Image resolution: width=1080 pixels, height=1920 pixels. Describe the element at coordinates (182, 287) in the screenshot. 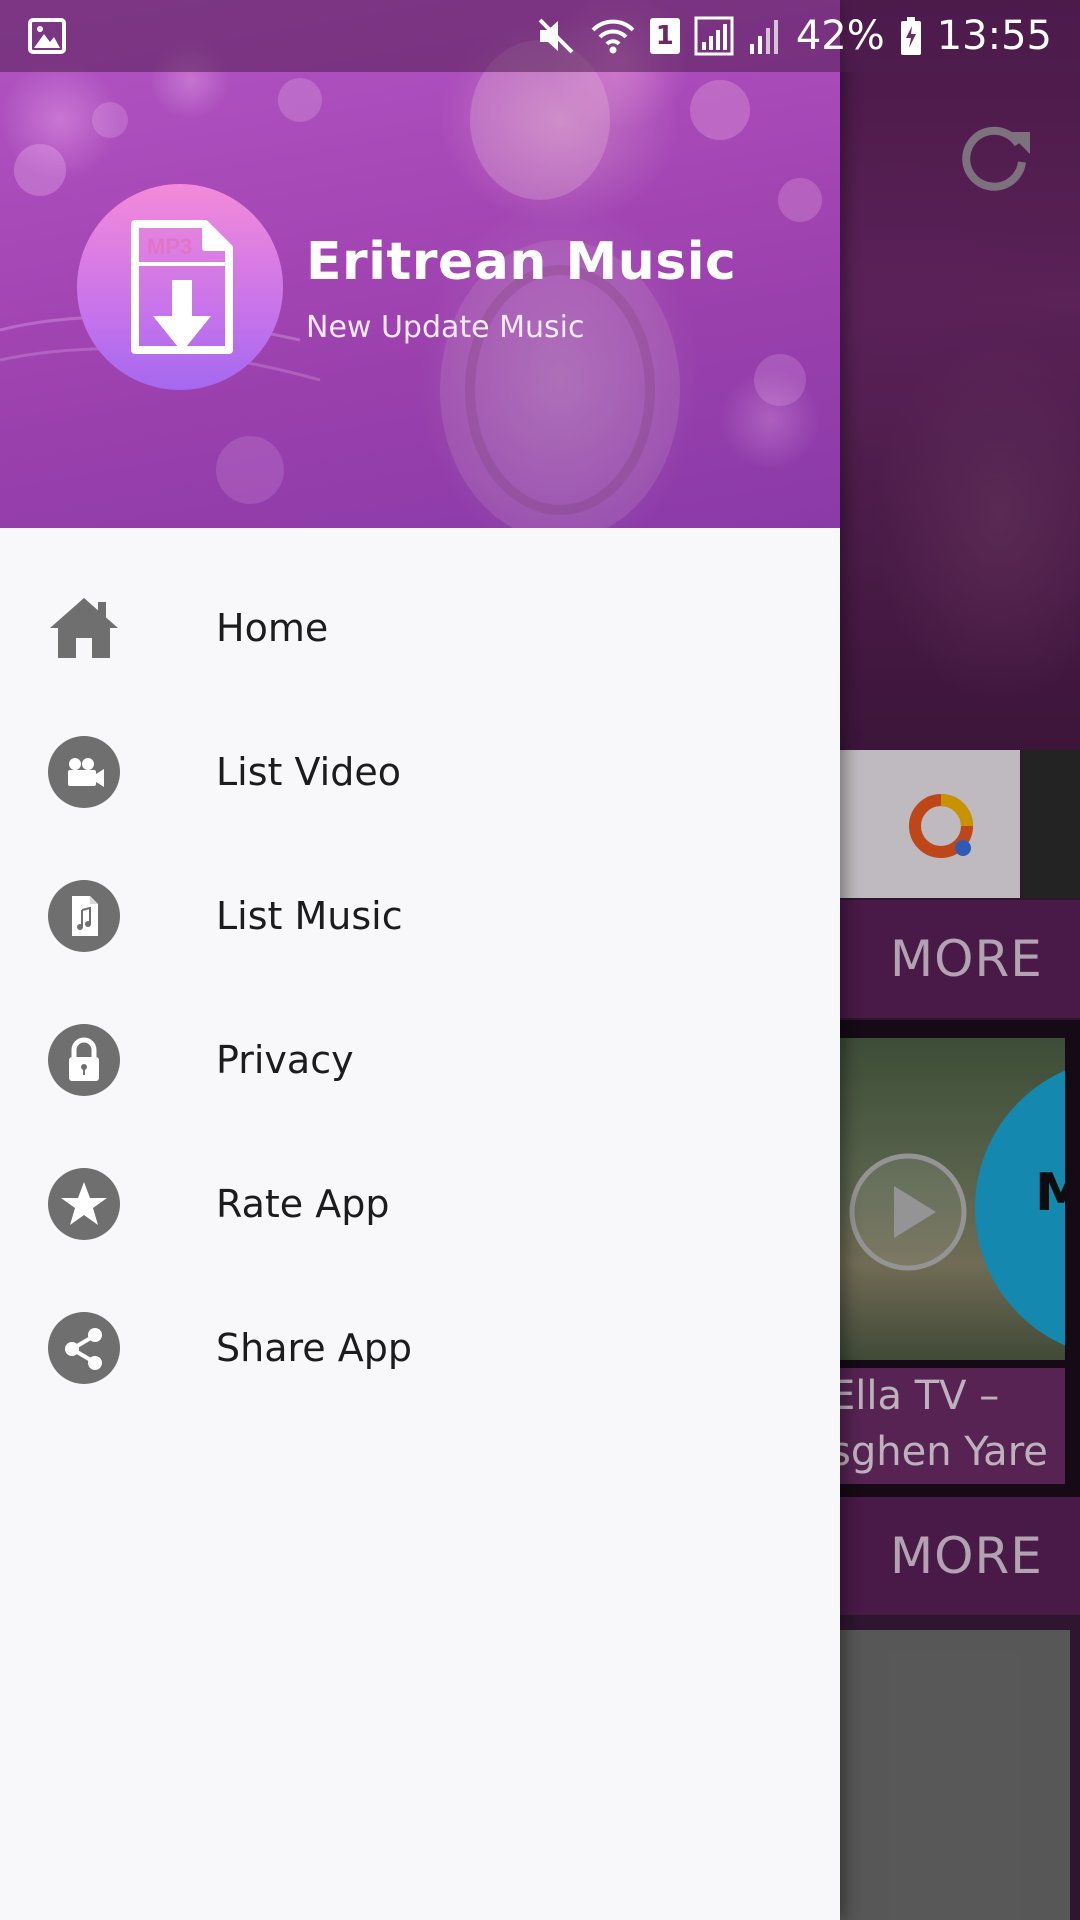

I see `mp3-download-icon: MP3` at that location.